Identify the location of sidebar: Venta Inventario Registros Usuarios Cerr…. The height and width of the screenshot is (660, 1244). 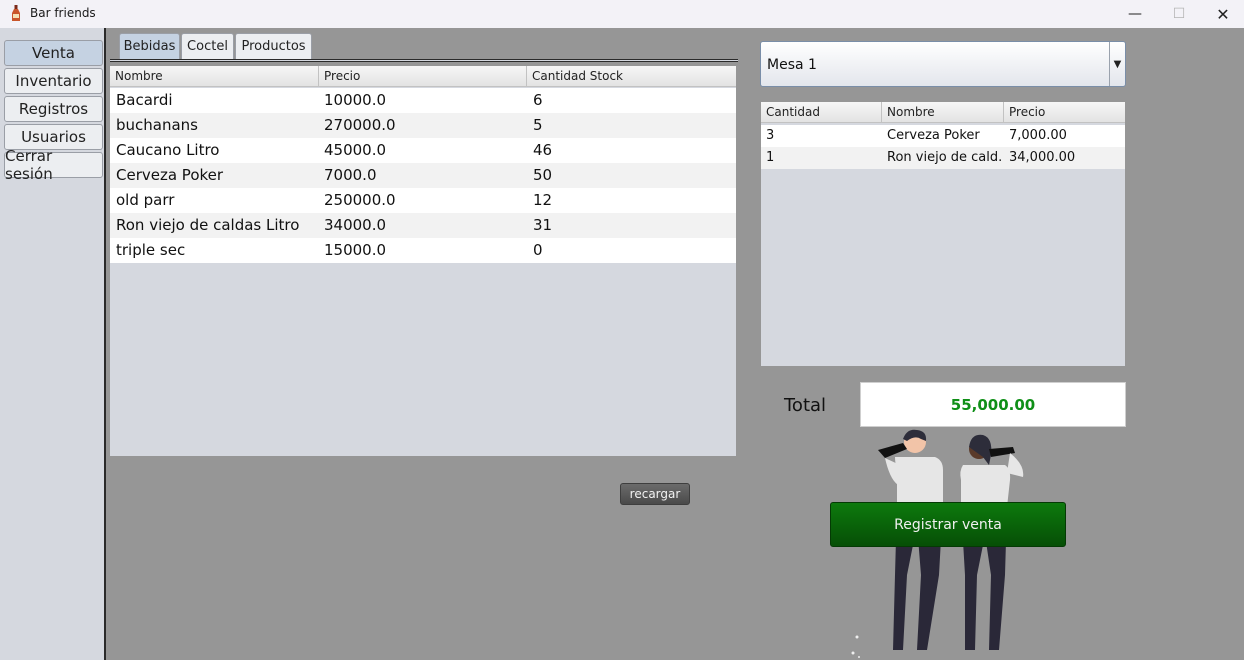
(53, 344).